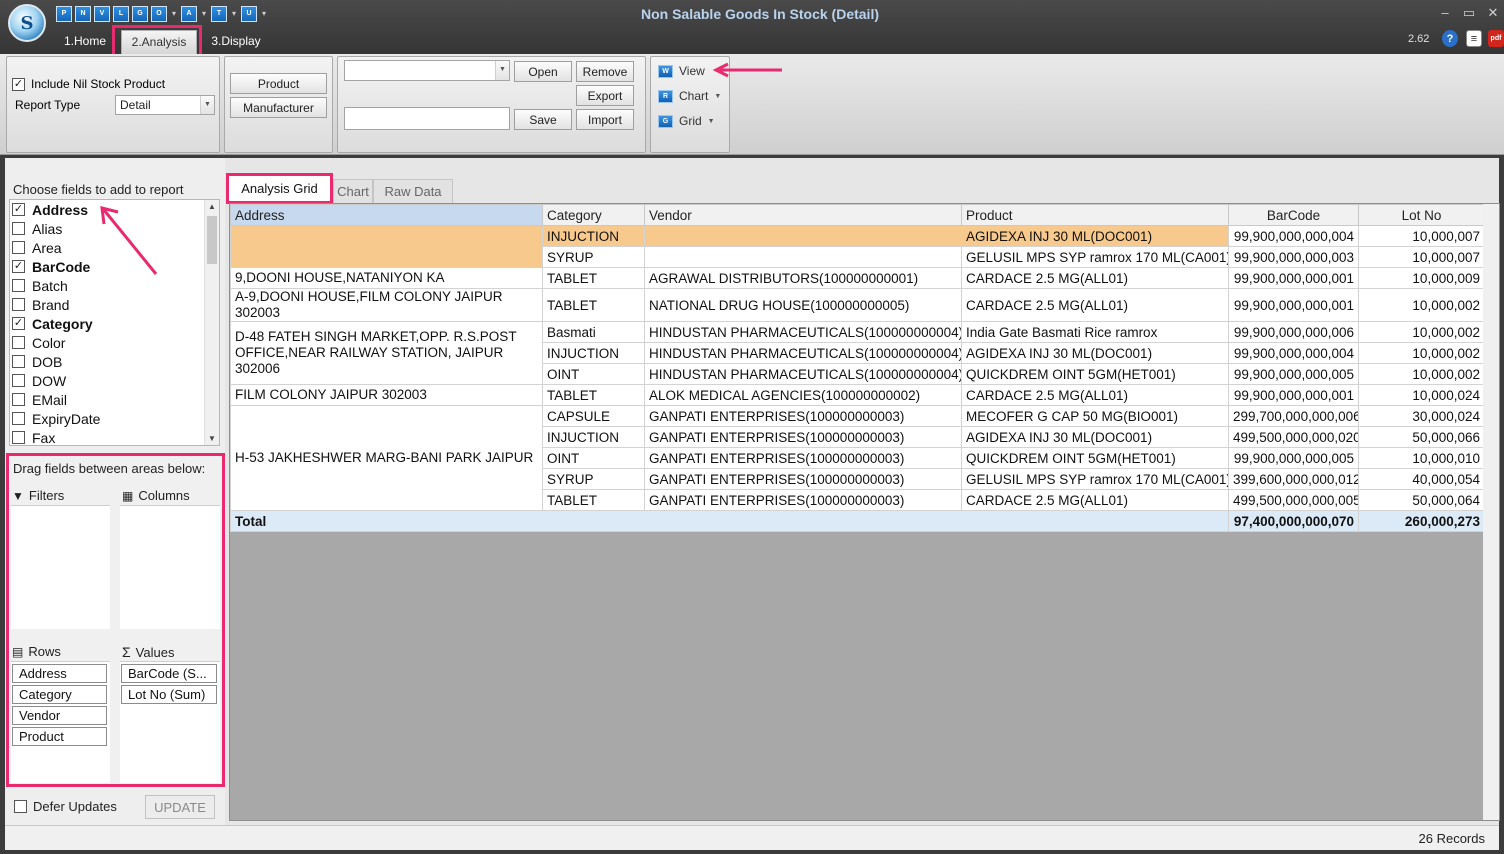 The image size is (1504, 854). Describe the element at coordinates (40, 304) in the screenshot. I see `field-item: Brand` at that location.